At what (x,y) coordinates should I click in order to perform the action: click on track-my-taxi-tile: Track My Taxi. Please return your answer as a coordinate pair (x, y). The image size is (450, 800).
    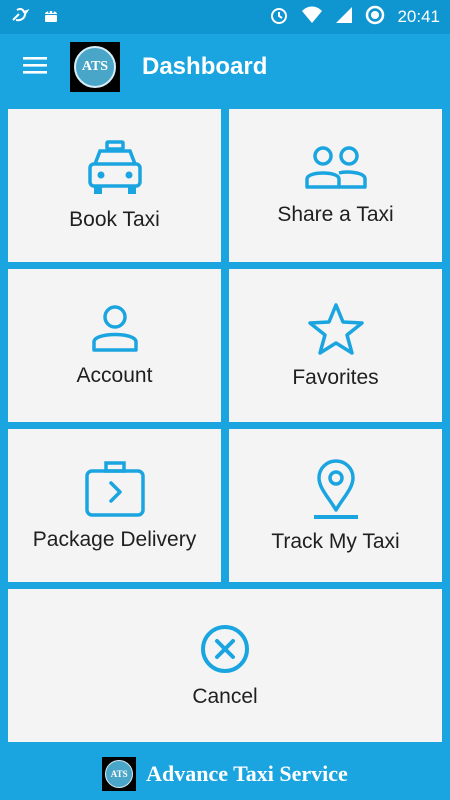
    Looking at the image, I should click on (335, 505).